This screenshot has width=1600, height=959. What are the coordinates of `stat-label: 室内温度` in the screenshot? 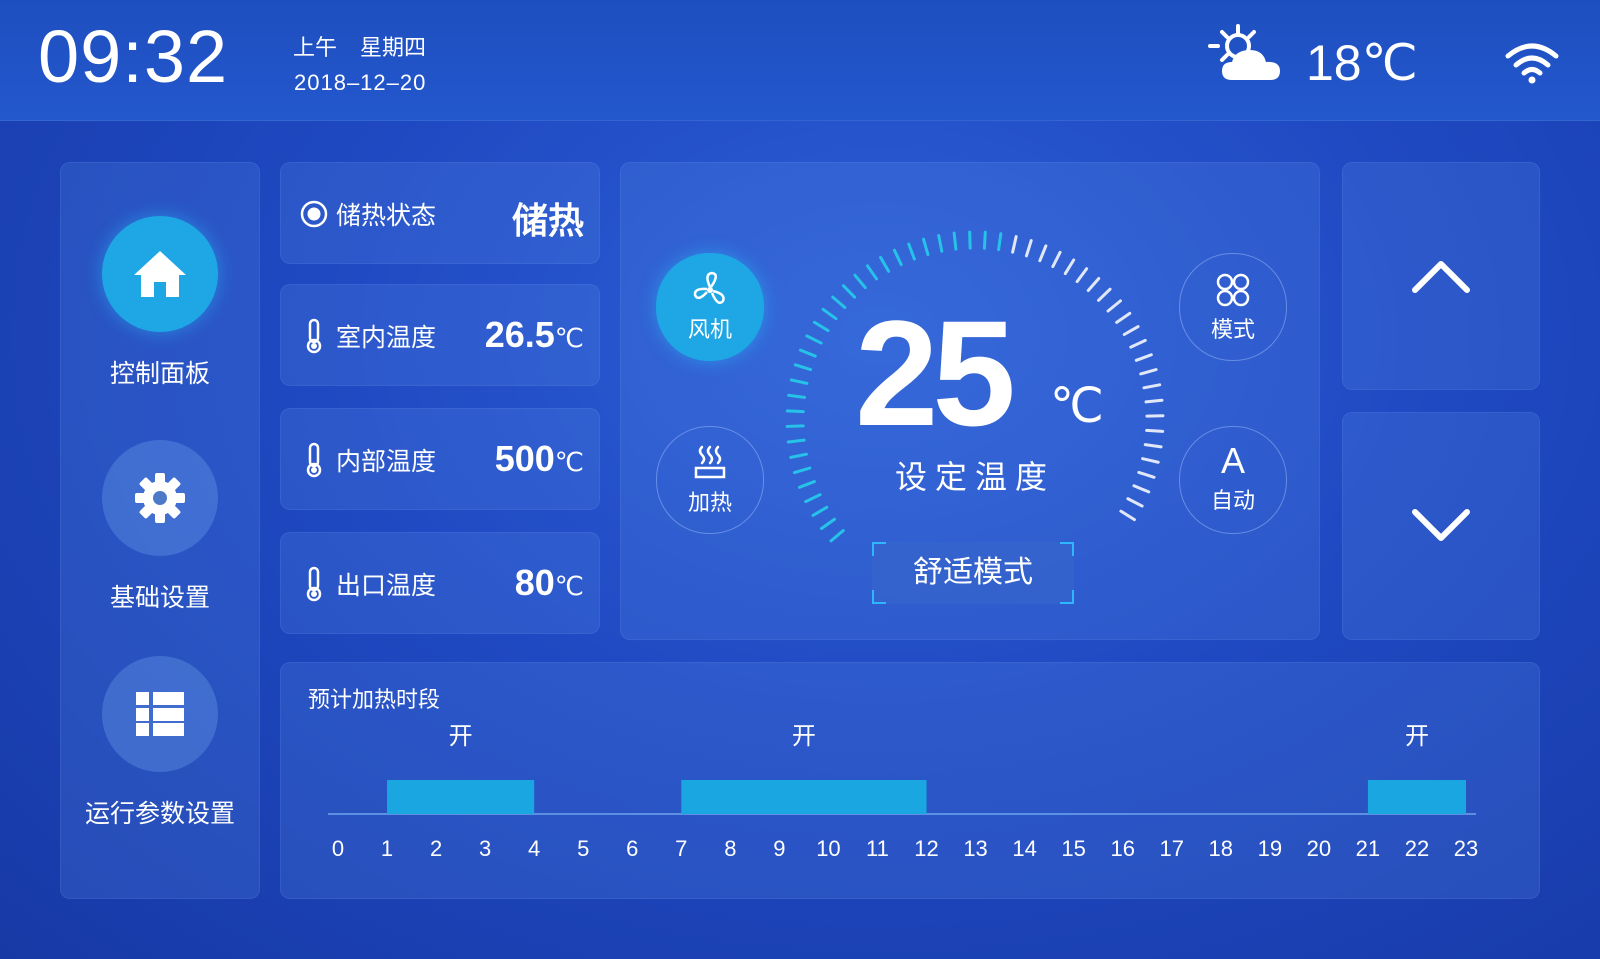 It's located at (386, 337).